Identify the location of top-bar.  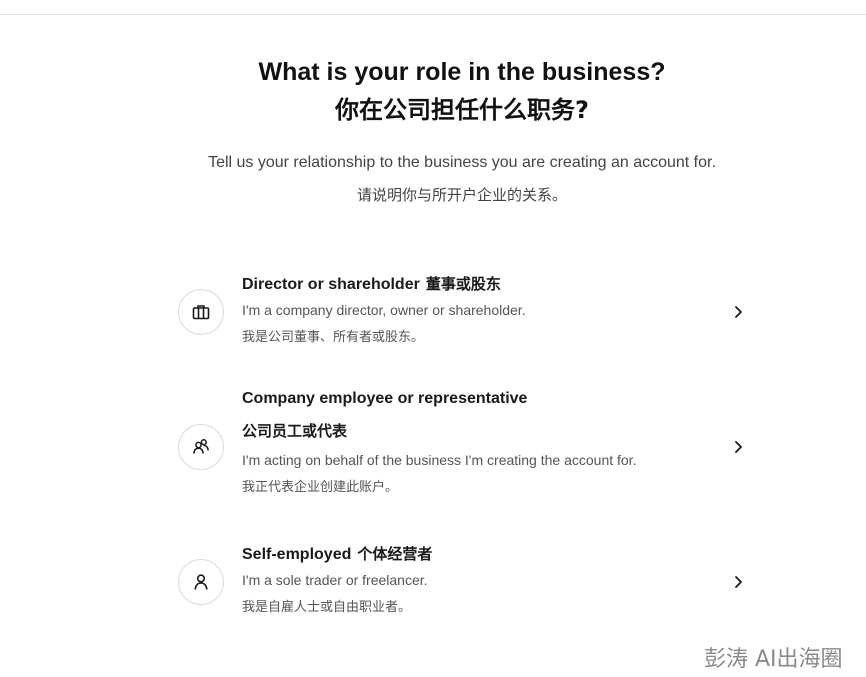
(433, 7).